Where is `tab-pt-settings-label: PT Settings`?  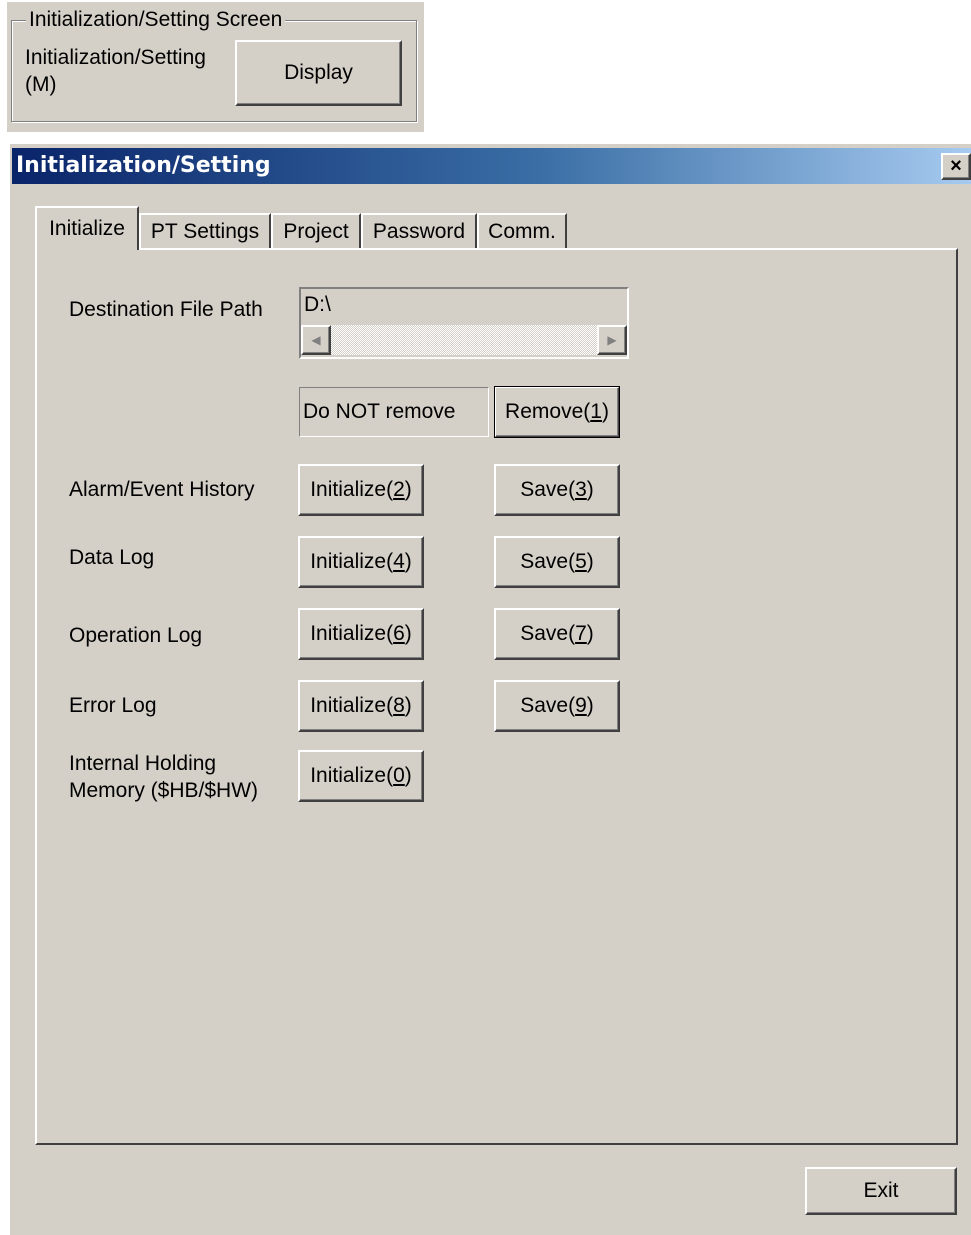 tab-pt-settings-label: PT Settings is located at coordinates (205, 231).